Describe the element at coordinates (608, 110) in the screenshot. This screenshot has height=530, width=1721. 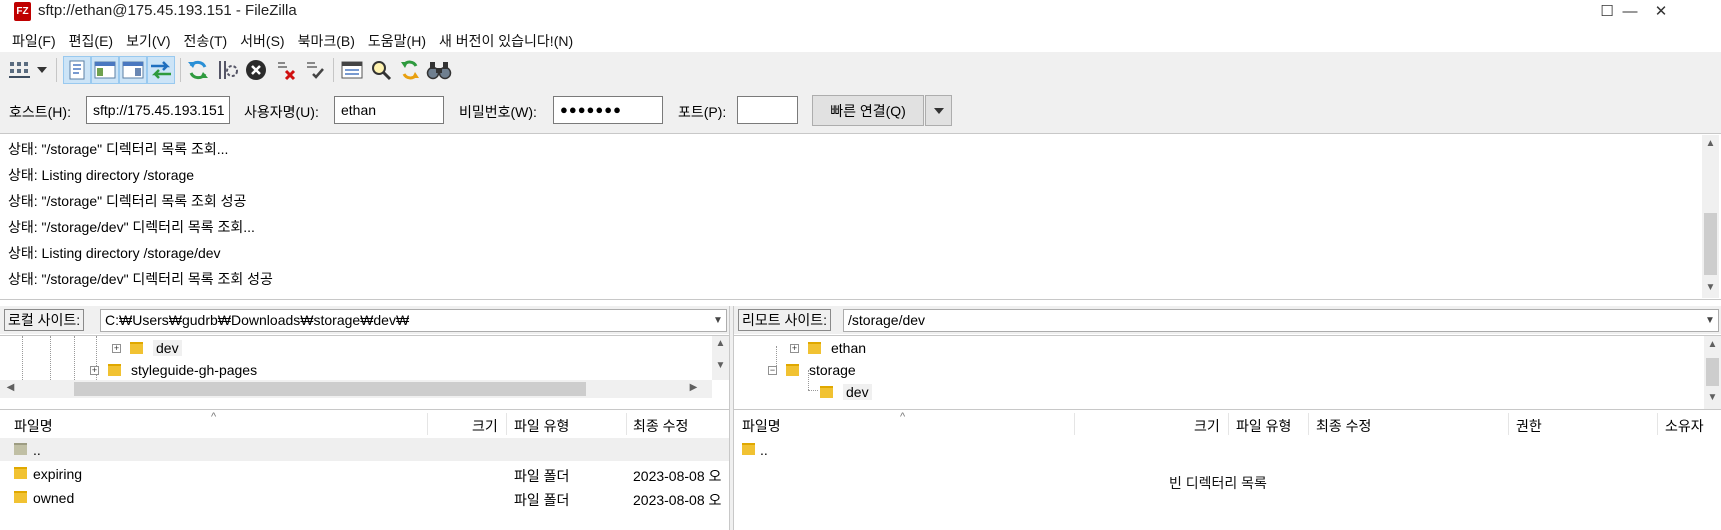
I see `password-input: ●●●●●●●` at that location.